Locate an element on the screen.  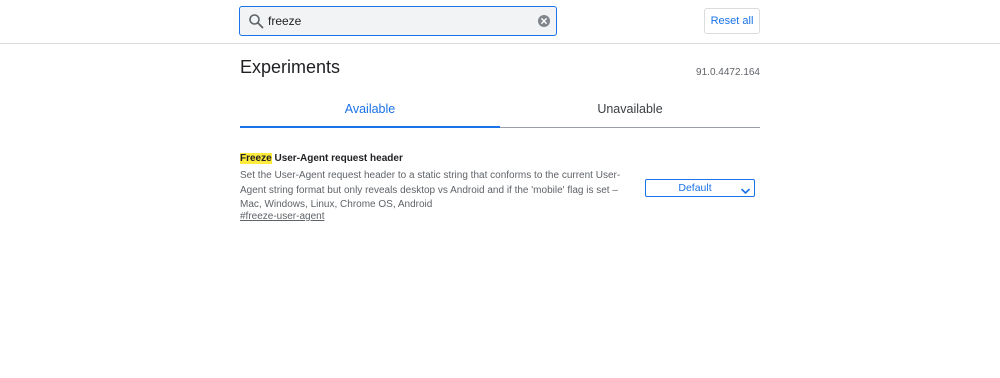
search-box is located at coordinates (398, 21).